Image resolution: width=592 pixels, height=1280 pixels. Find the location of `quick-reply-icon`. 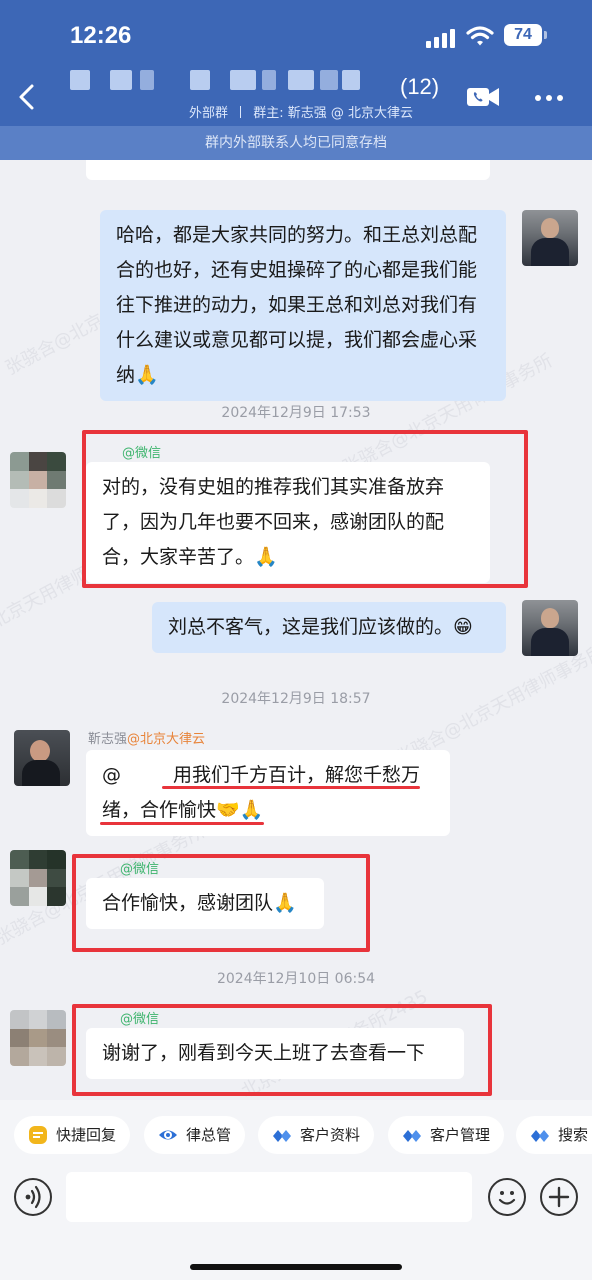

quick-reply-icon is located at coordinates (38, 1135).